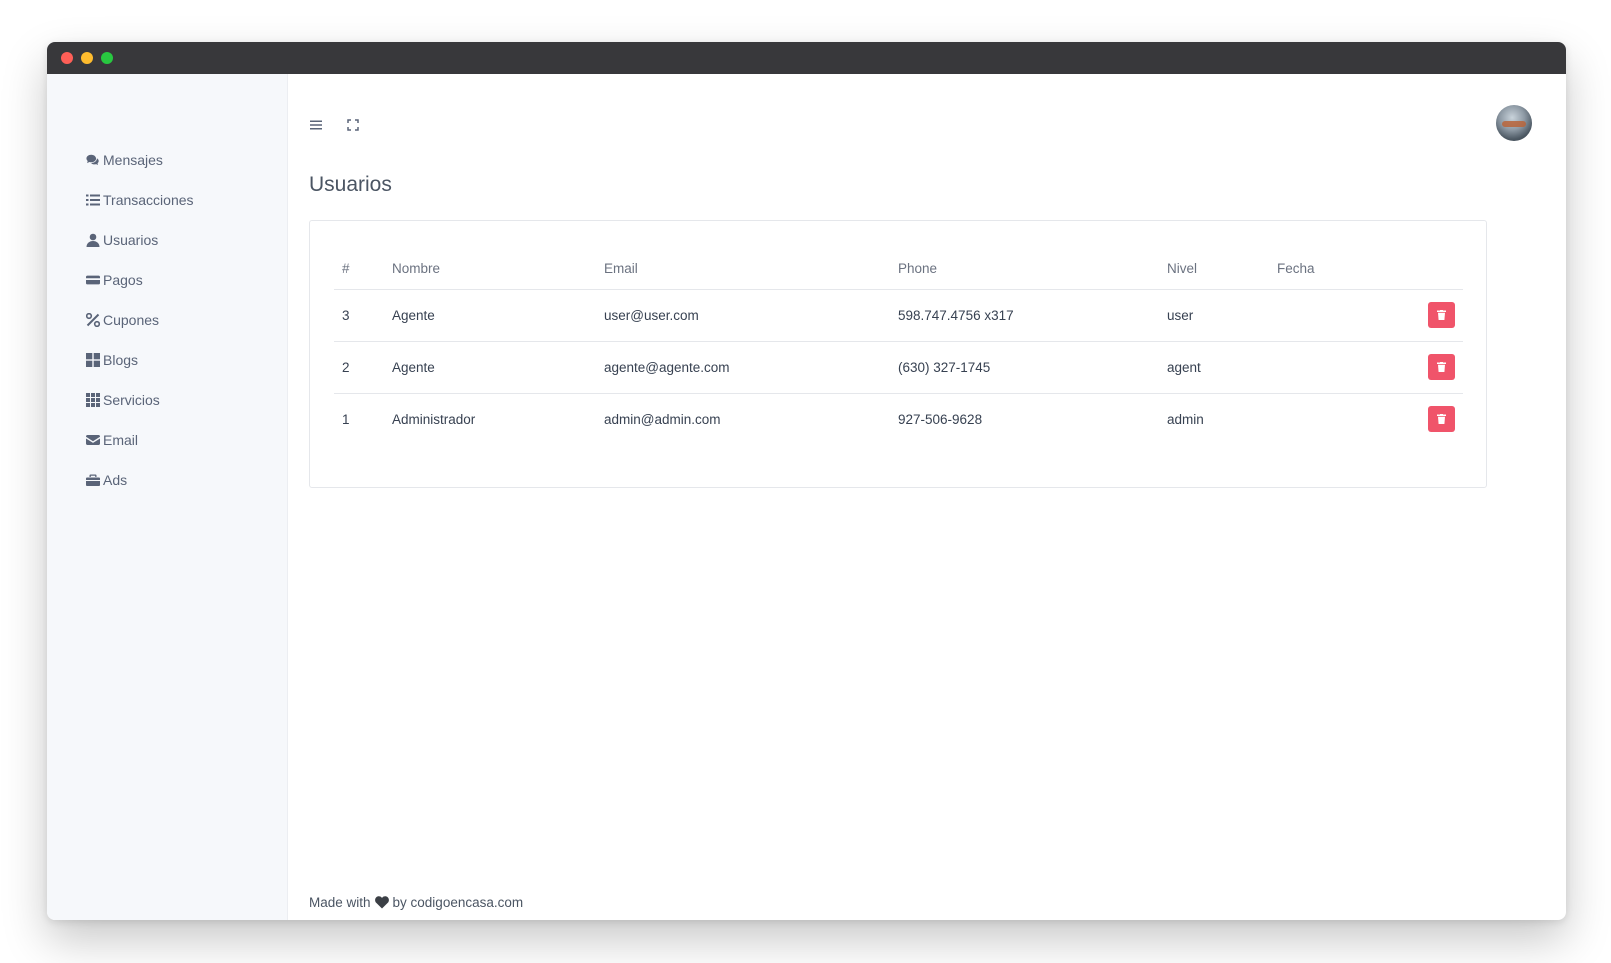 The height and width of the screenshot is (963, 1611). Describe the element at coordinates (1514, 123) in the screenshot. I see `avatar` at that location.